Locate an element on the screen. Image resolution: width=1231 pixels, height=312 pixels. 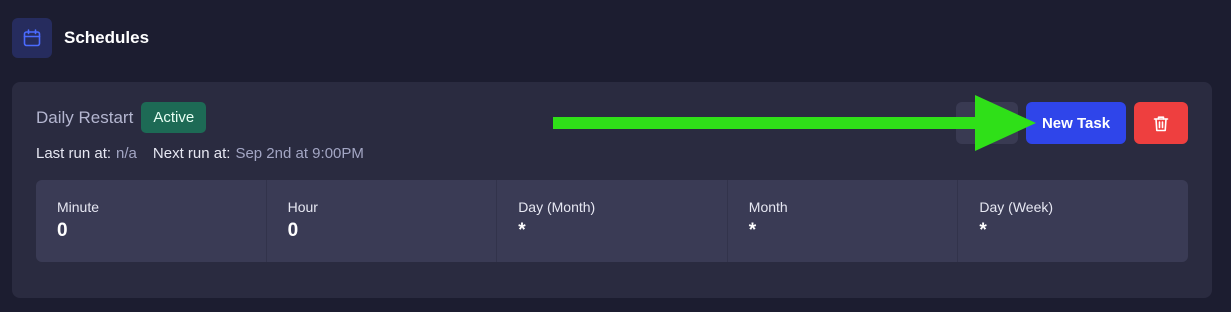
schedule-actions: New Task is located at coordinates (1072, 123).